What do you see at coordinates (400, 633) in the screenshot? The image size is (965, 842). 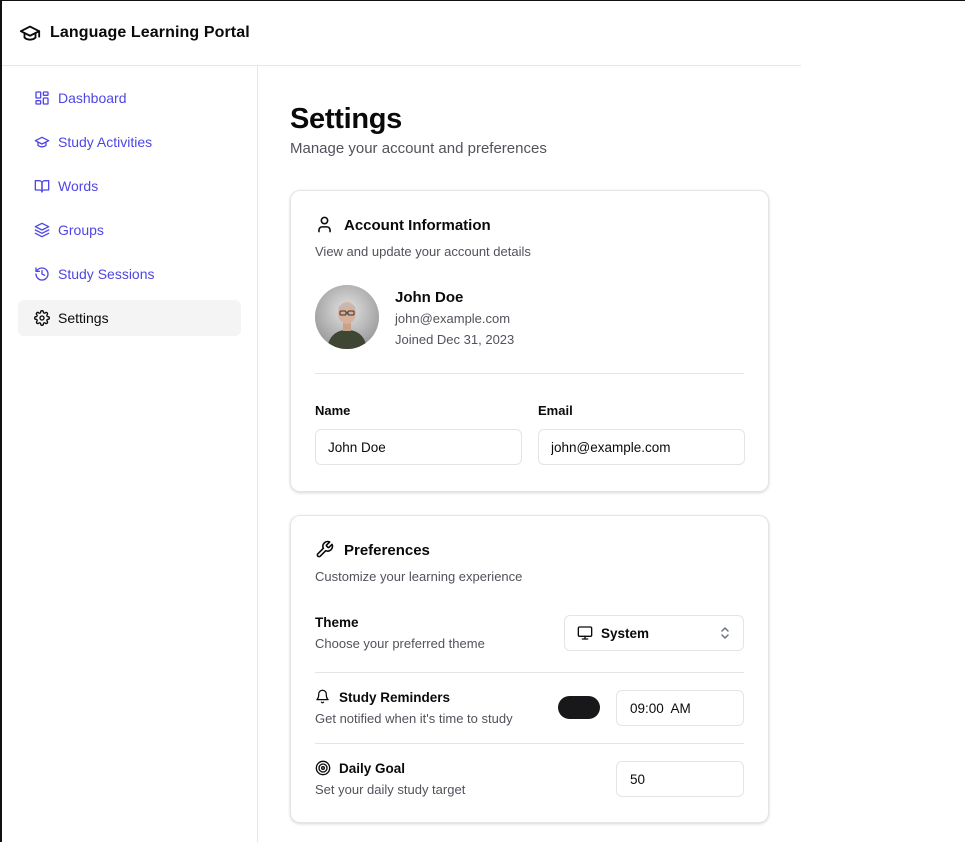 I see `theme-setting: Theme Choose your preferred theme` at bounding box center [400, 633].